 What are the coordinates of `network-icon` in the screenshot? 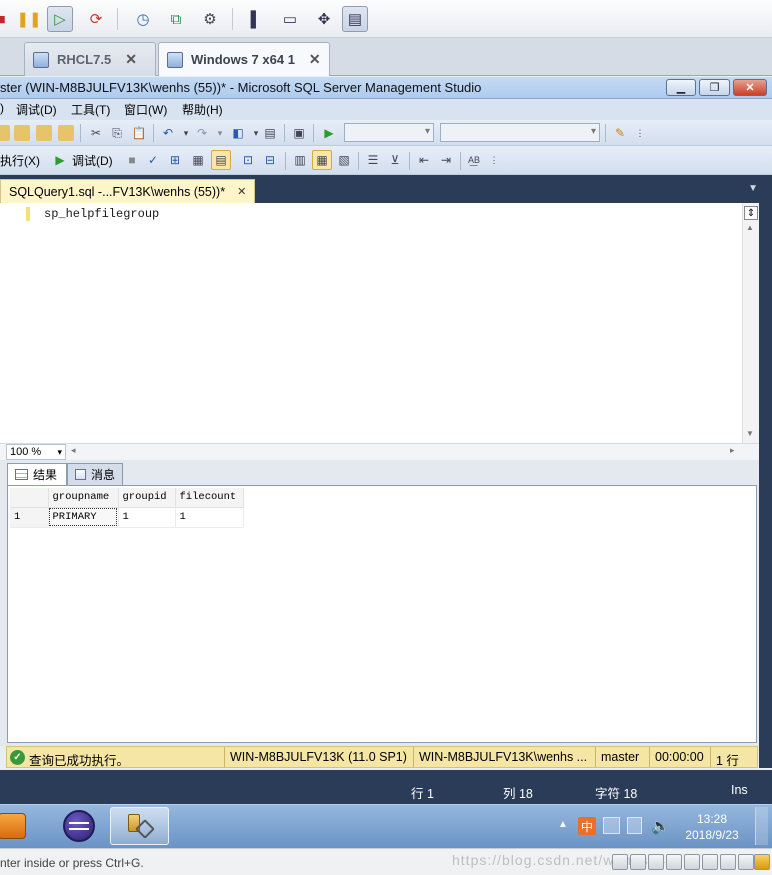 It's located at (611, 825).